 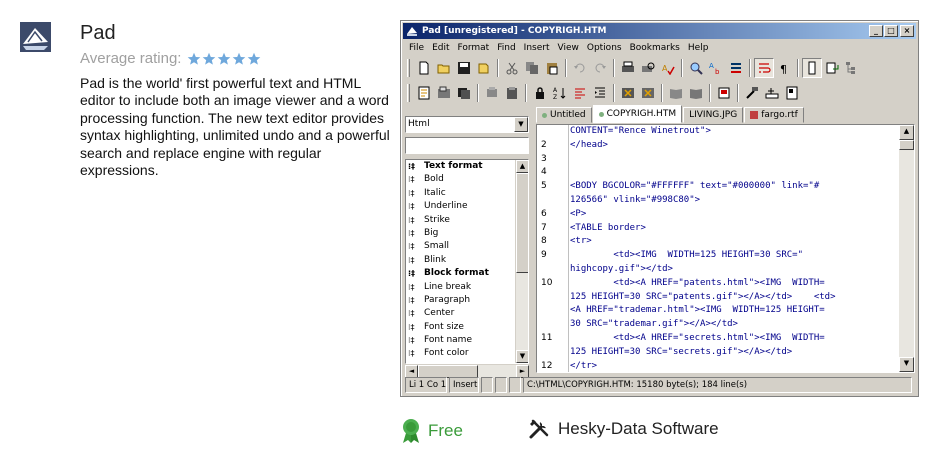 I want to click on bookmark-list-icon, so click(x=736, y=68).